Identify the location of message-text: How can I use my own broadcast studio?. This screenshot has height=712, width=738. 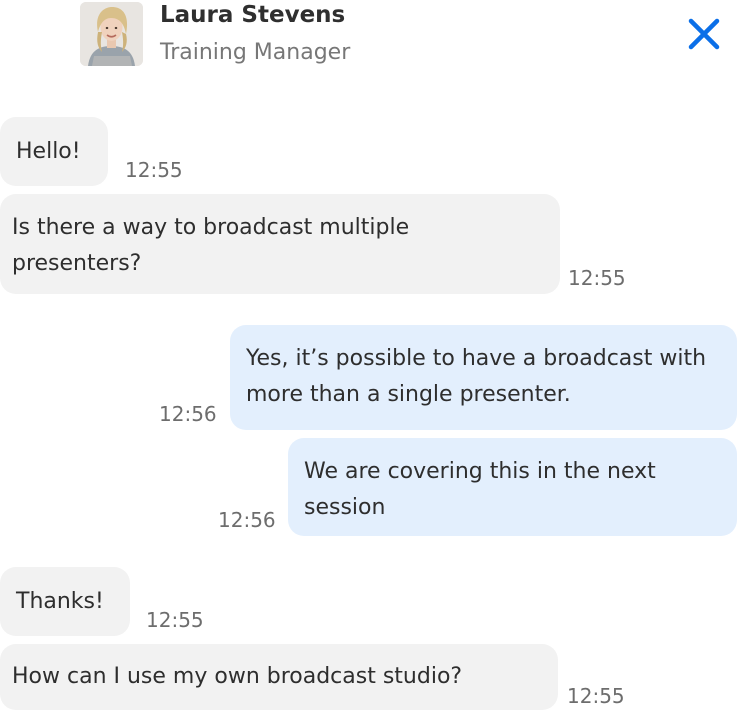
(237, 676).